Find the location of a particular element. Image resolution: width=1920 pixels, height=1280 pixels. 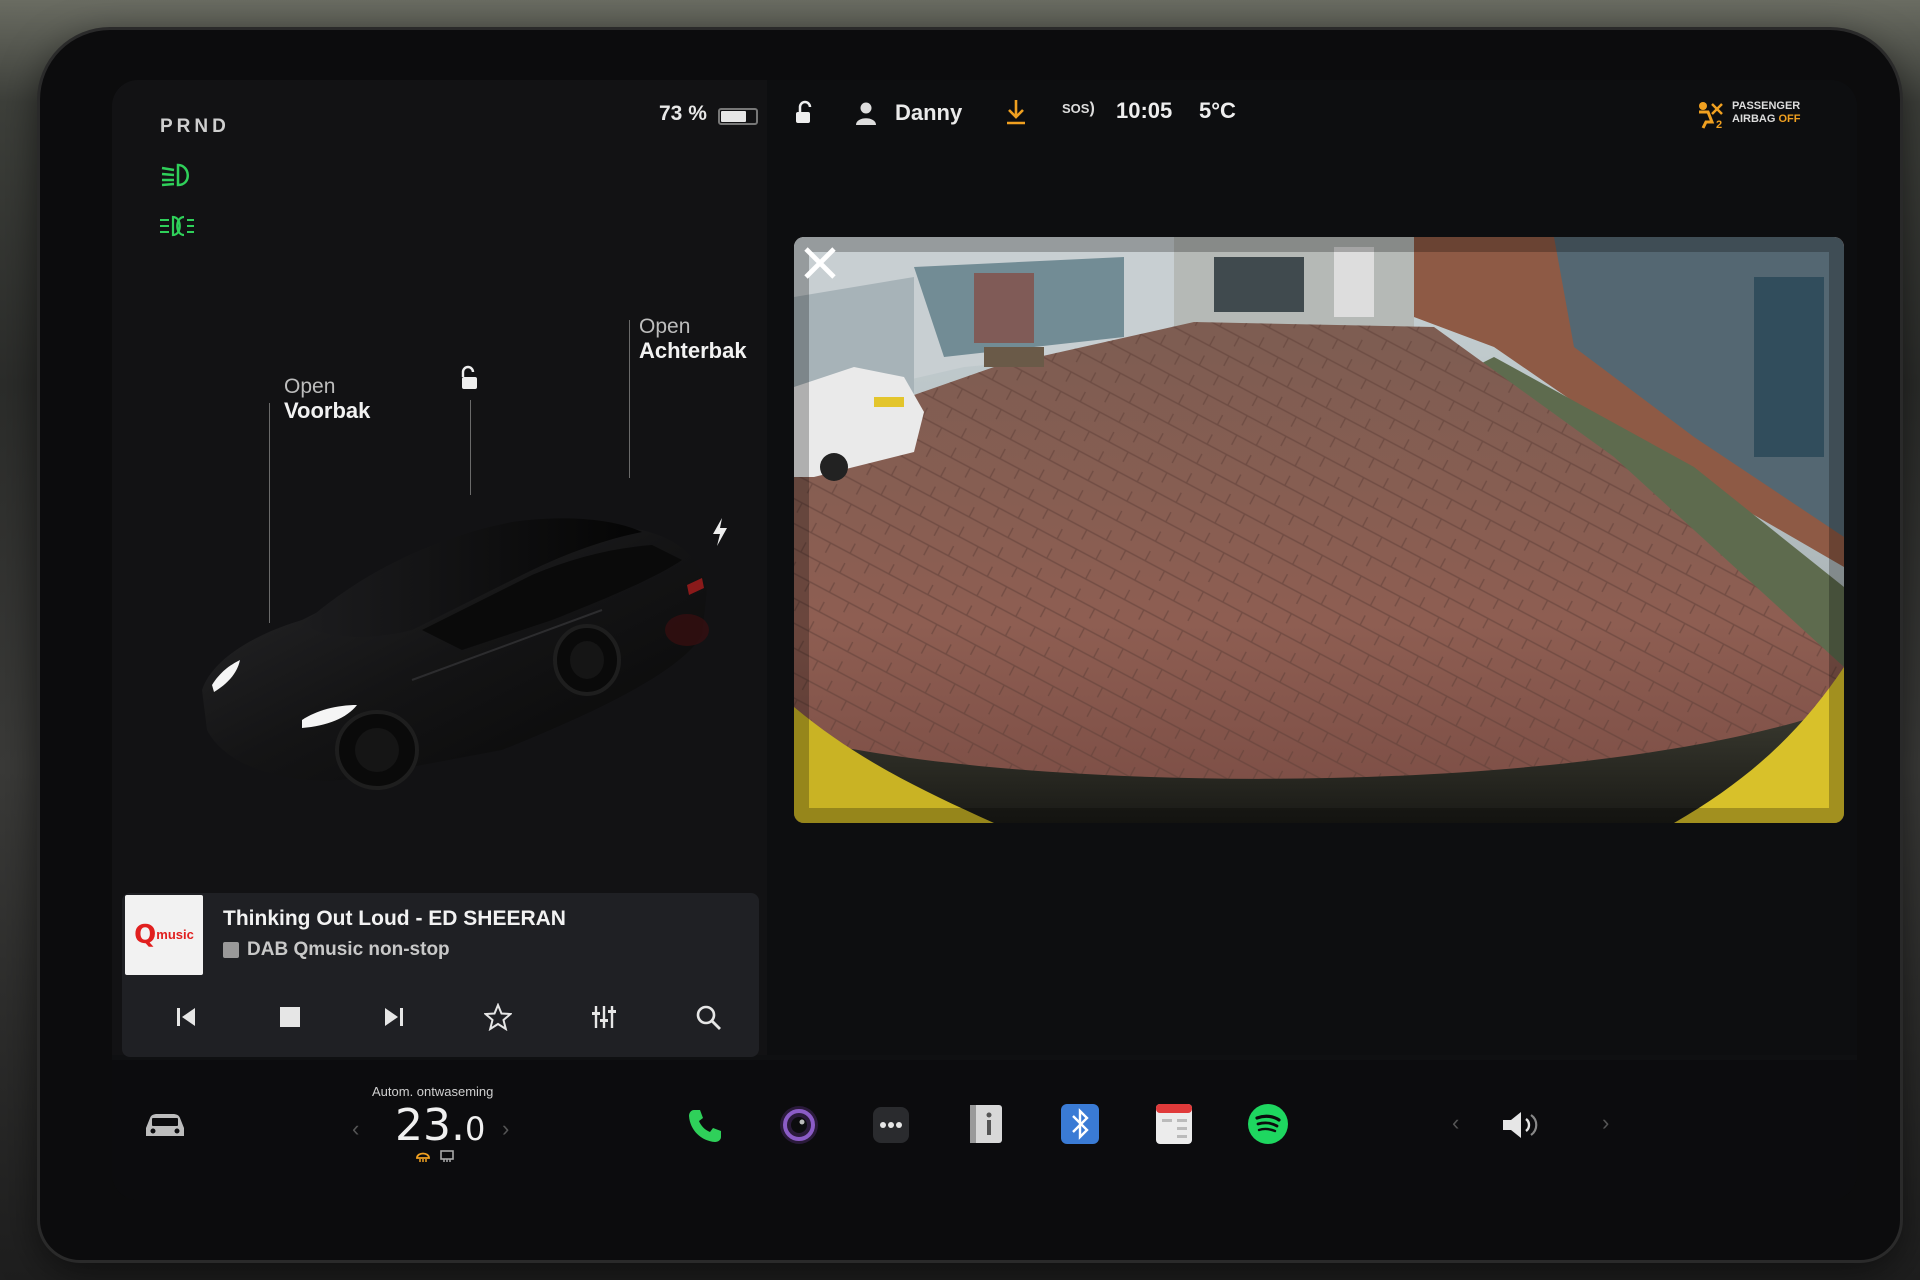

frunk-label: Voorbak is located at coordinates (327, 410).